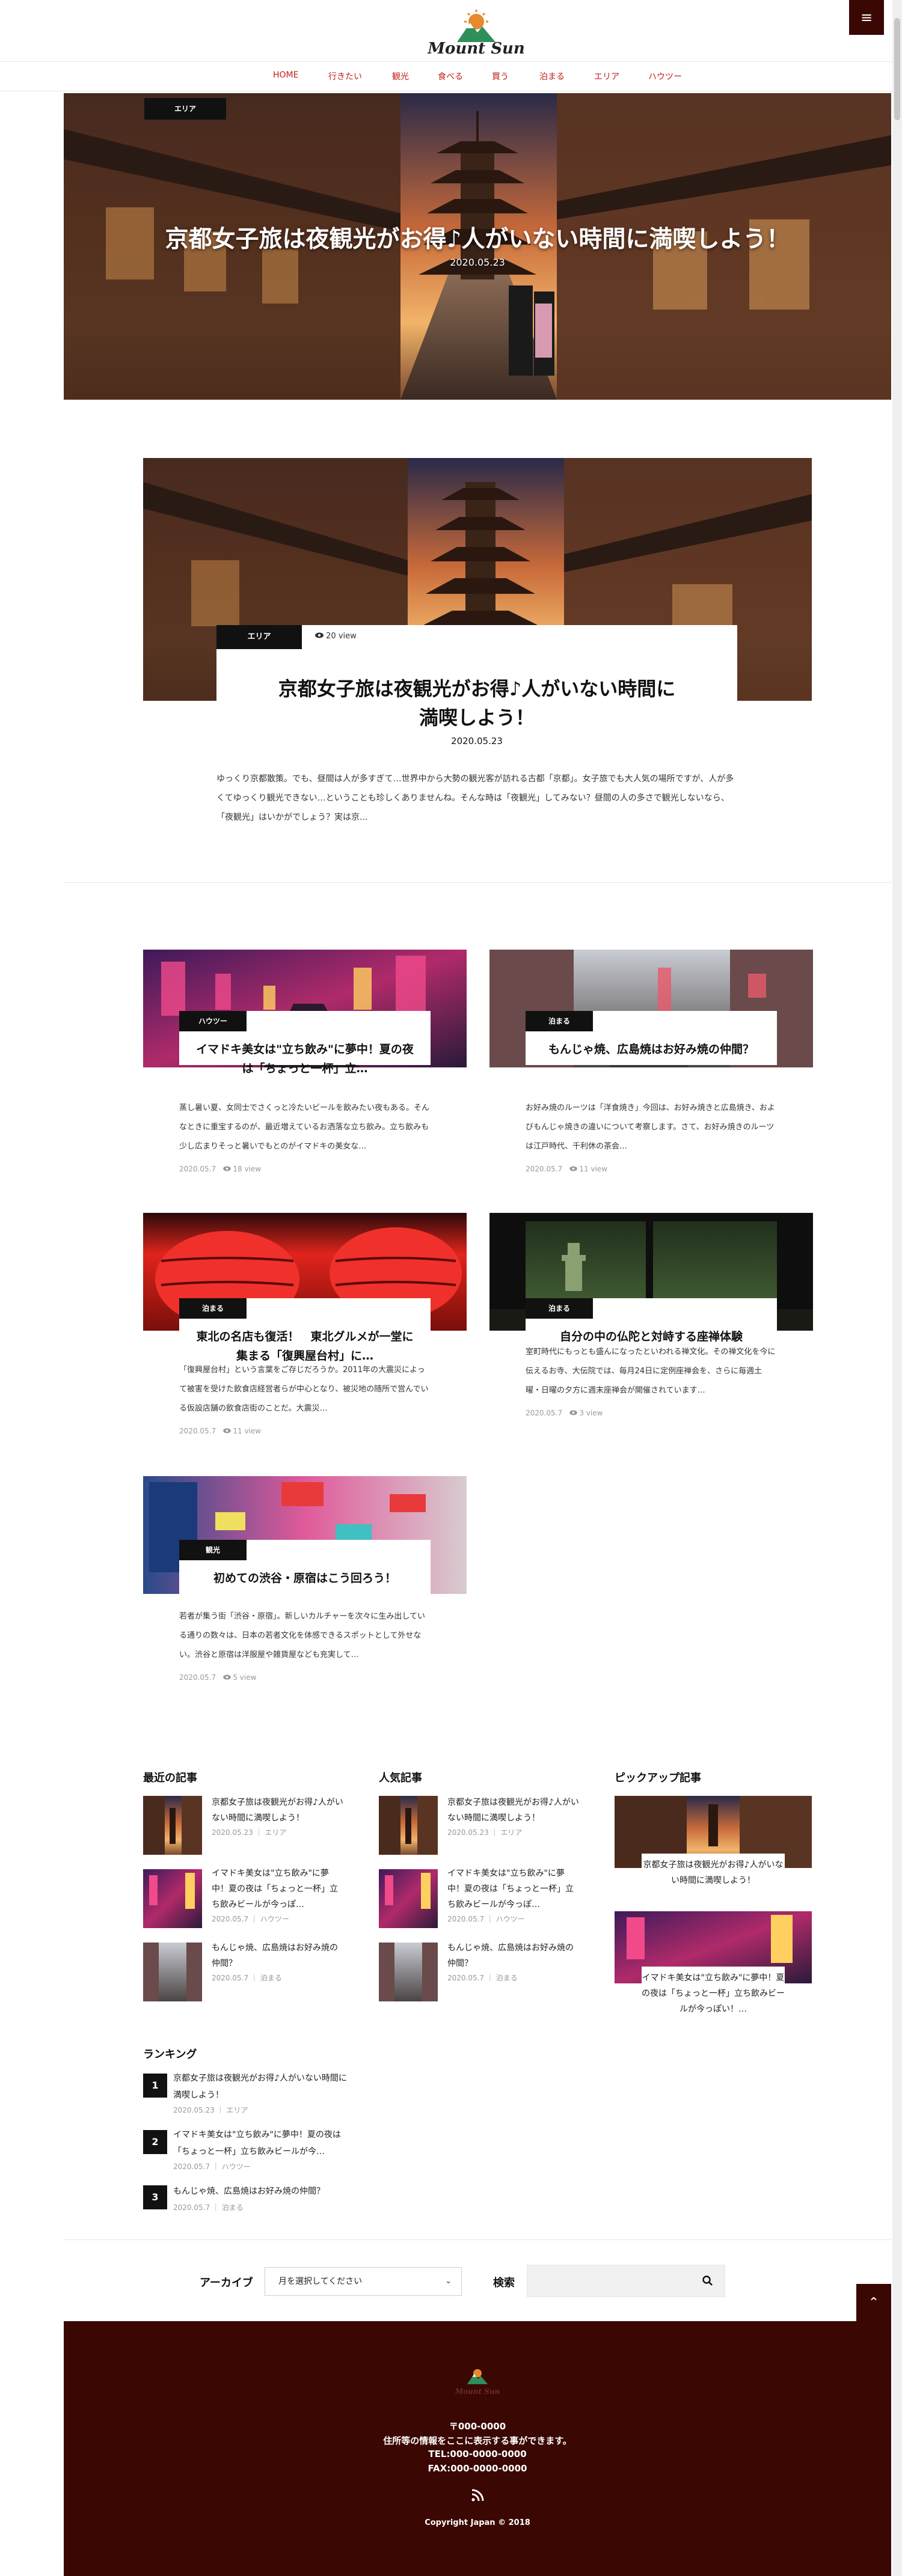  I want to click on nav-item-kau: 買う, so click(501, 76).